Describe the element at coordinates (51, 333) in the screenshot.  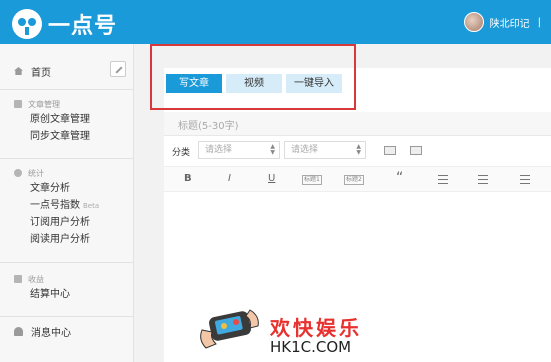
I see `sidebar-item-label: 消息中心` at that location.